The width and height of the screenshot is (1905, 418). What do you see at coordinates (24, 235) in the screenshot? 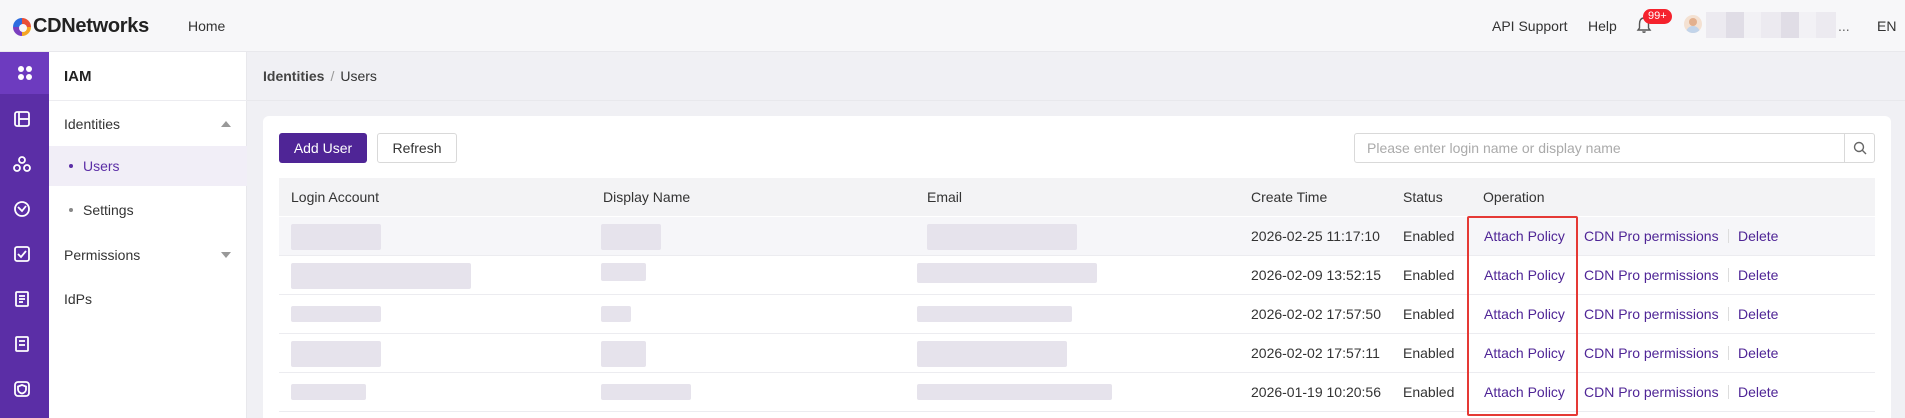
I see `product-icon-bar` at bounding box center [24, 235].